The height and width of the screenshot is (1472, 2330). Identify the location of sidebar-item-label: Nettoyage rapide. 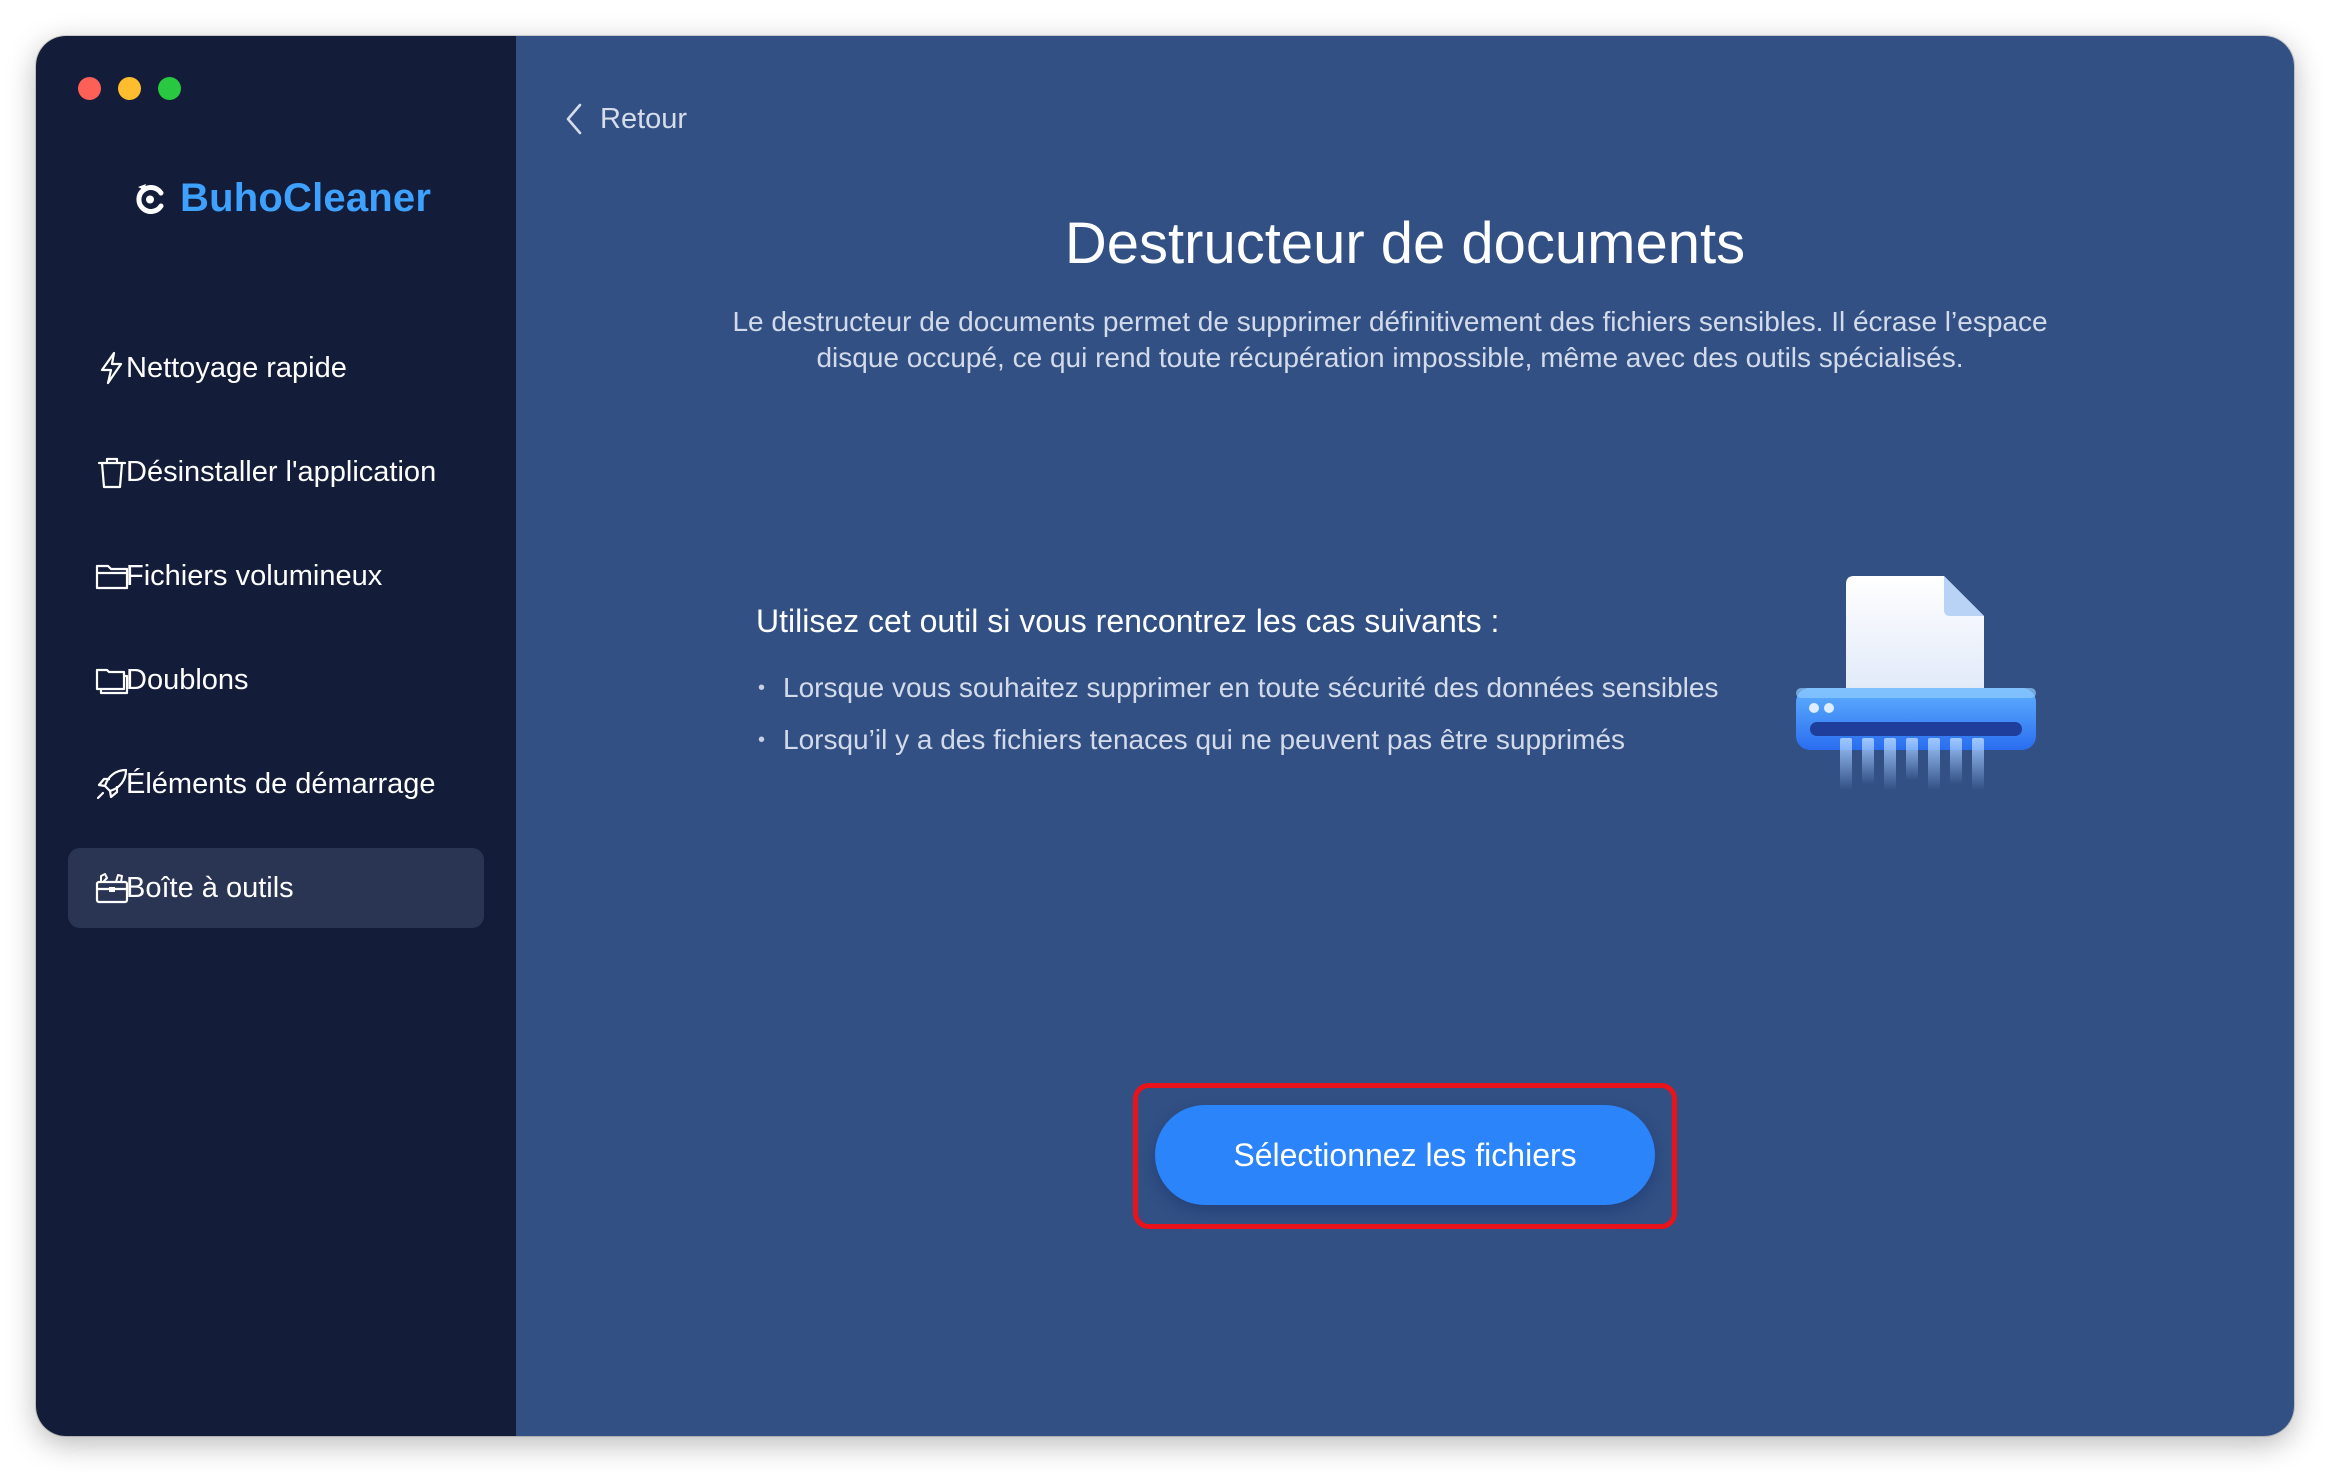
(236, 367).